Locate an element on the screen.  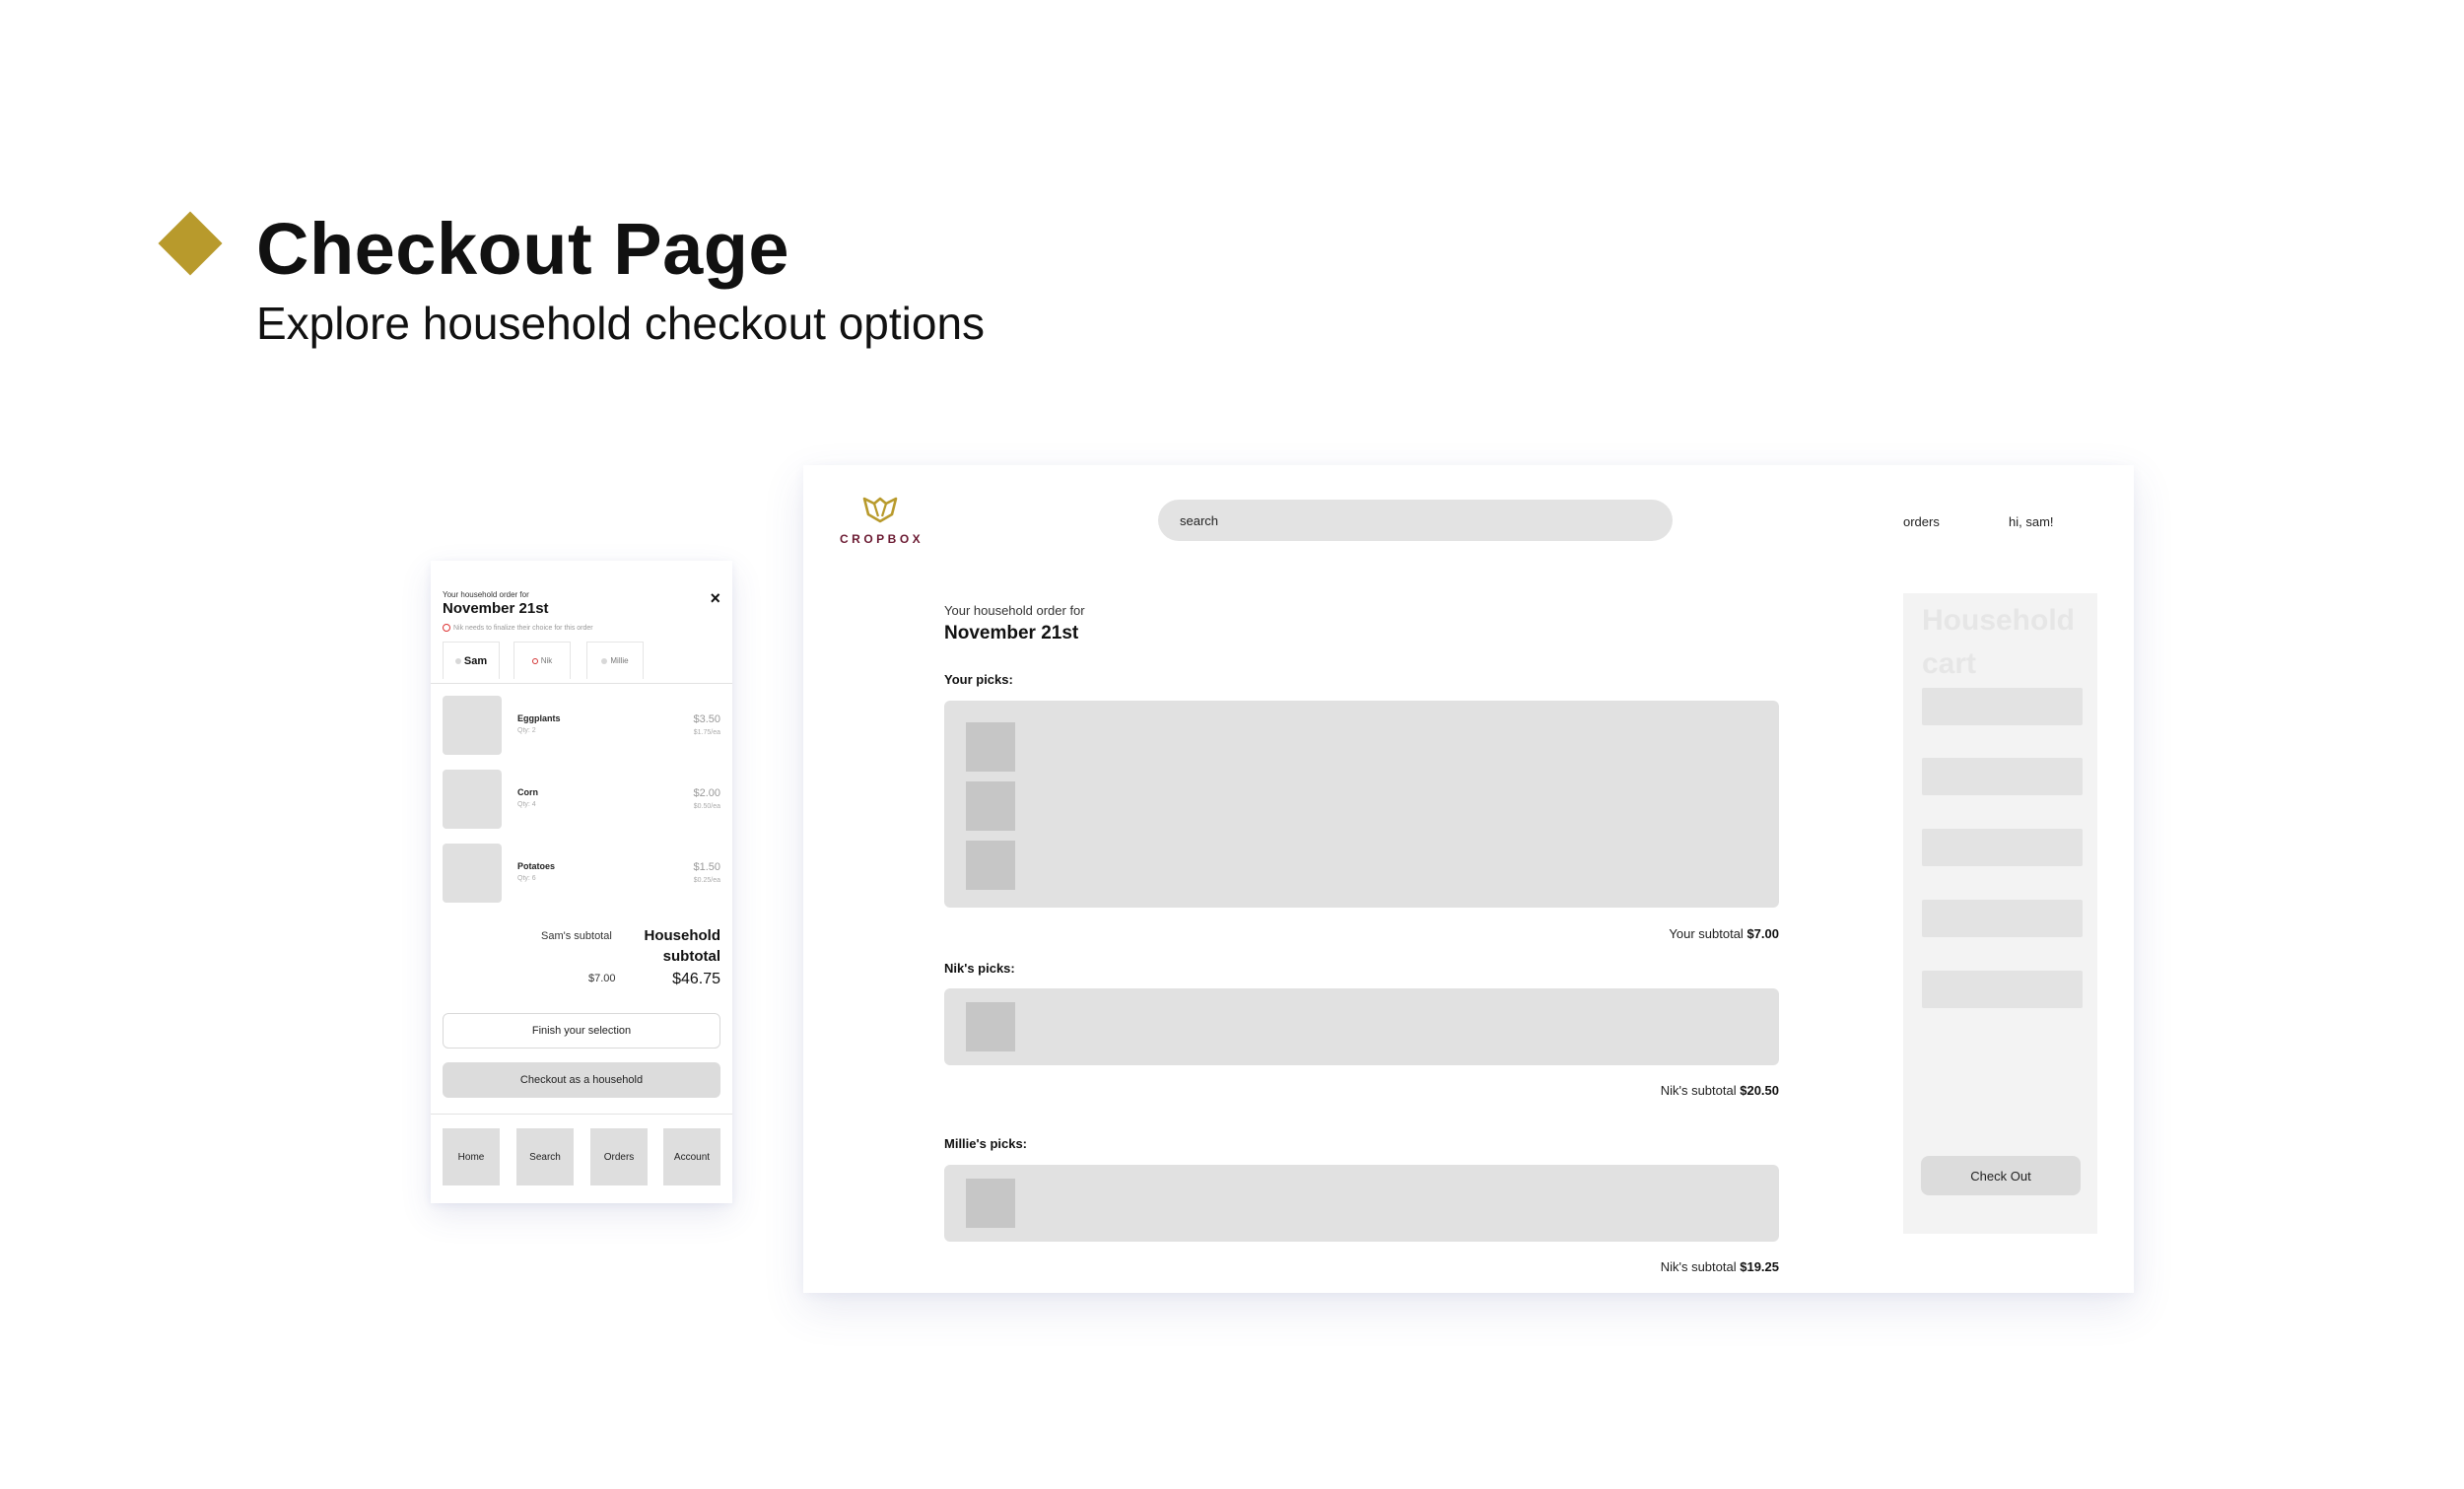
brand-name: CROPBOX is located at coordinates (882, 539).